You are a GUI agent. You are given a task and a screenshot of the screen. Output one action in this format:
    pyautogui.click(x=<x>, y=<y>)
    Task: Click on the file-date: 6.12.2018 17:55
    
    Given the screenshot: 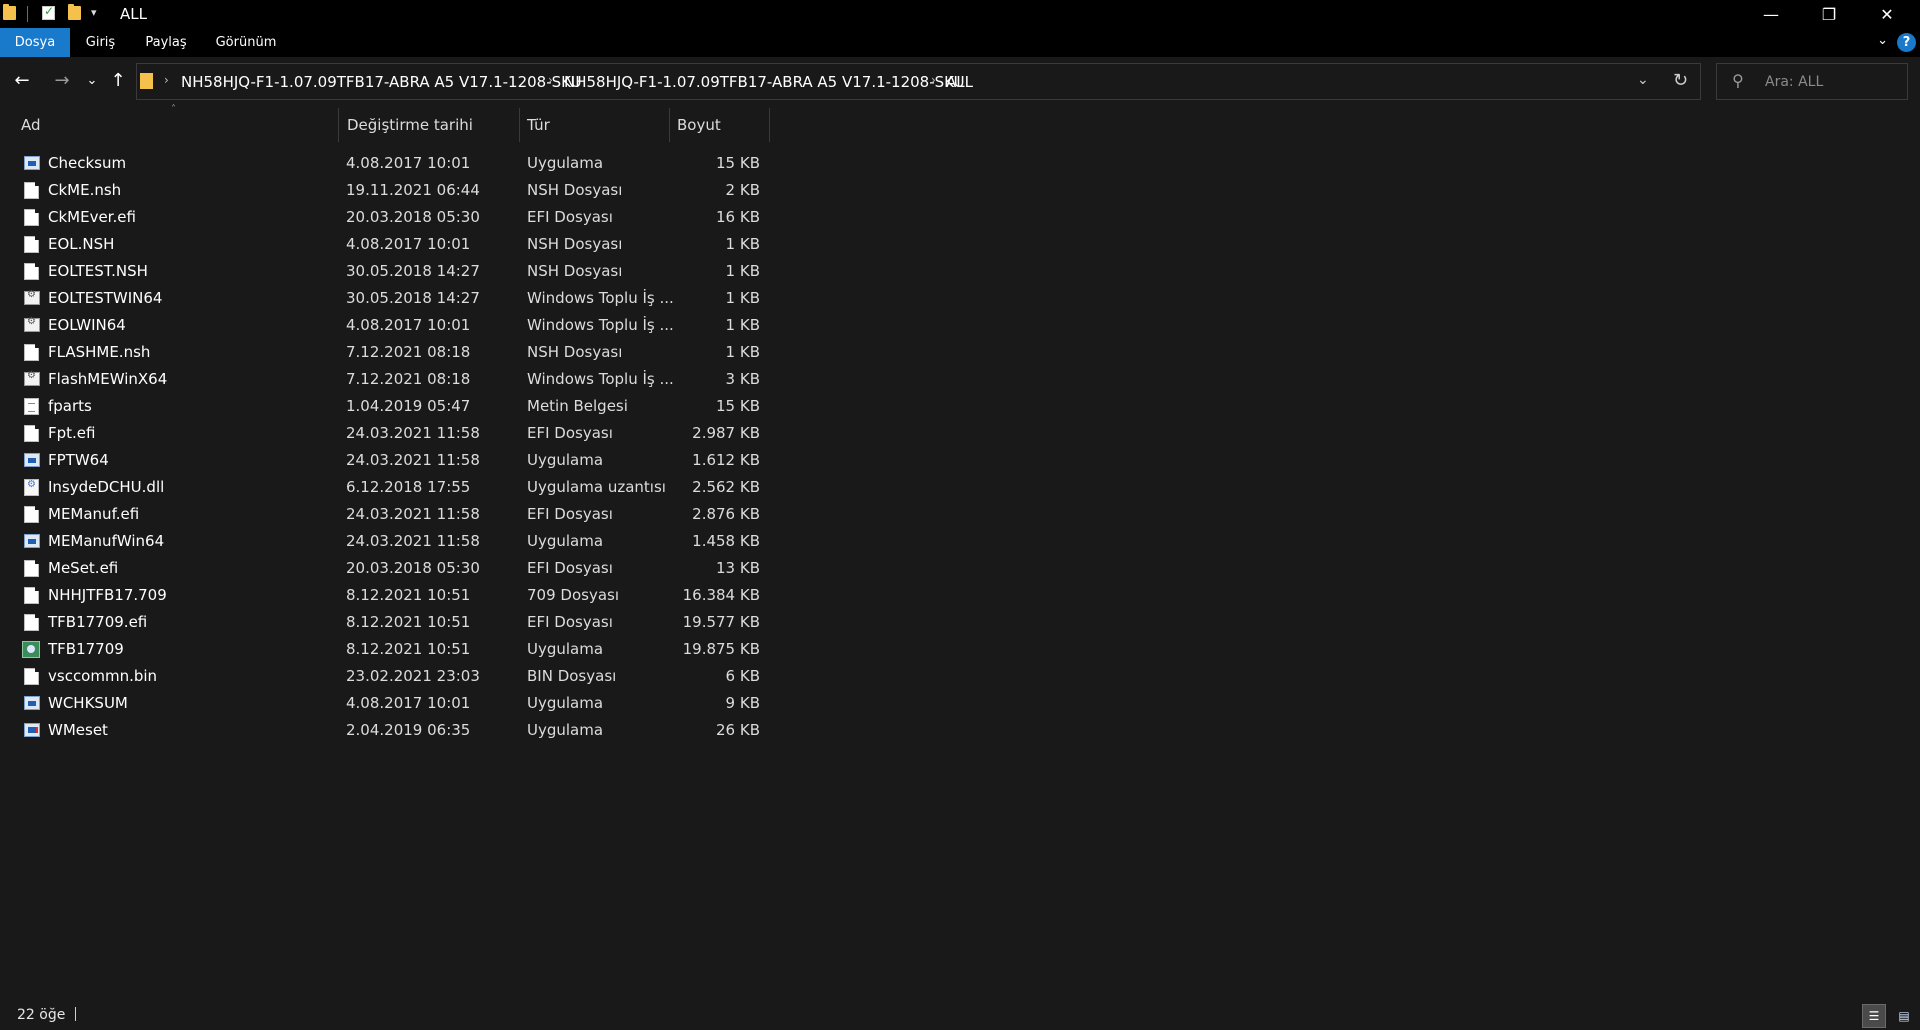 What is the action you would take?
    pyautogui.click(x=408, y=487)
    